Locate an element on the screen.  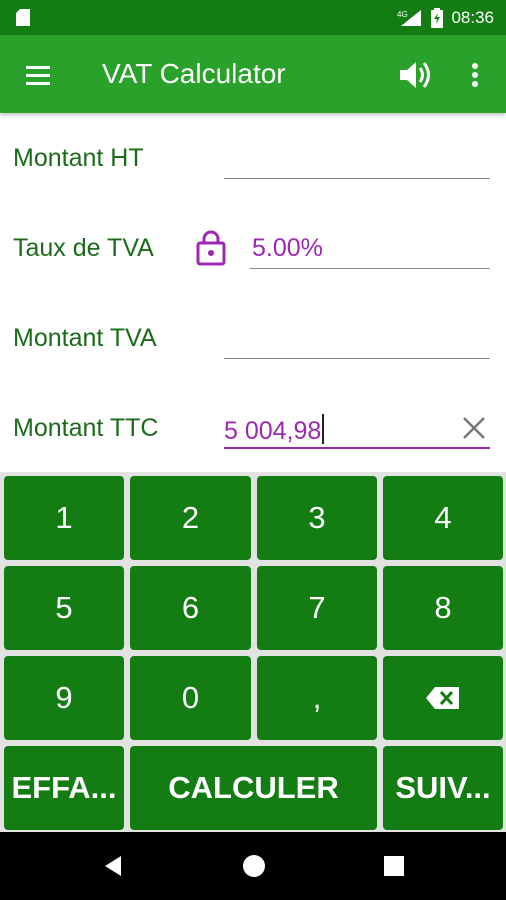
recents-icon is located at coordinates (394, 866).